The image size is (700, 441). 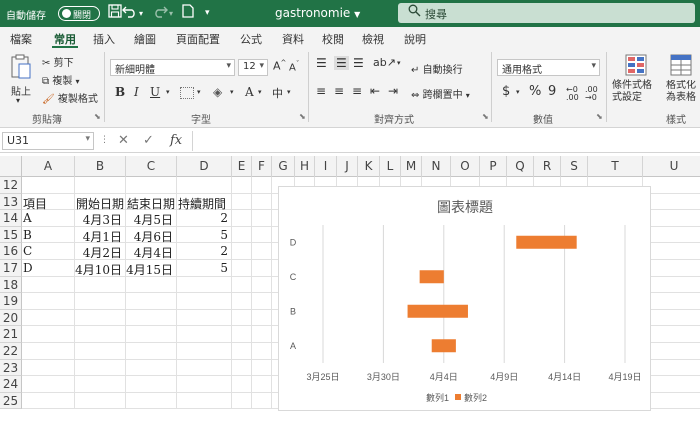 What do you see at coordinates (681, 66) in the screenshot?
I see `format-as-table-button` at bounding box center [681, 66].